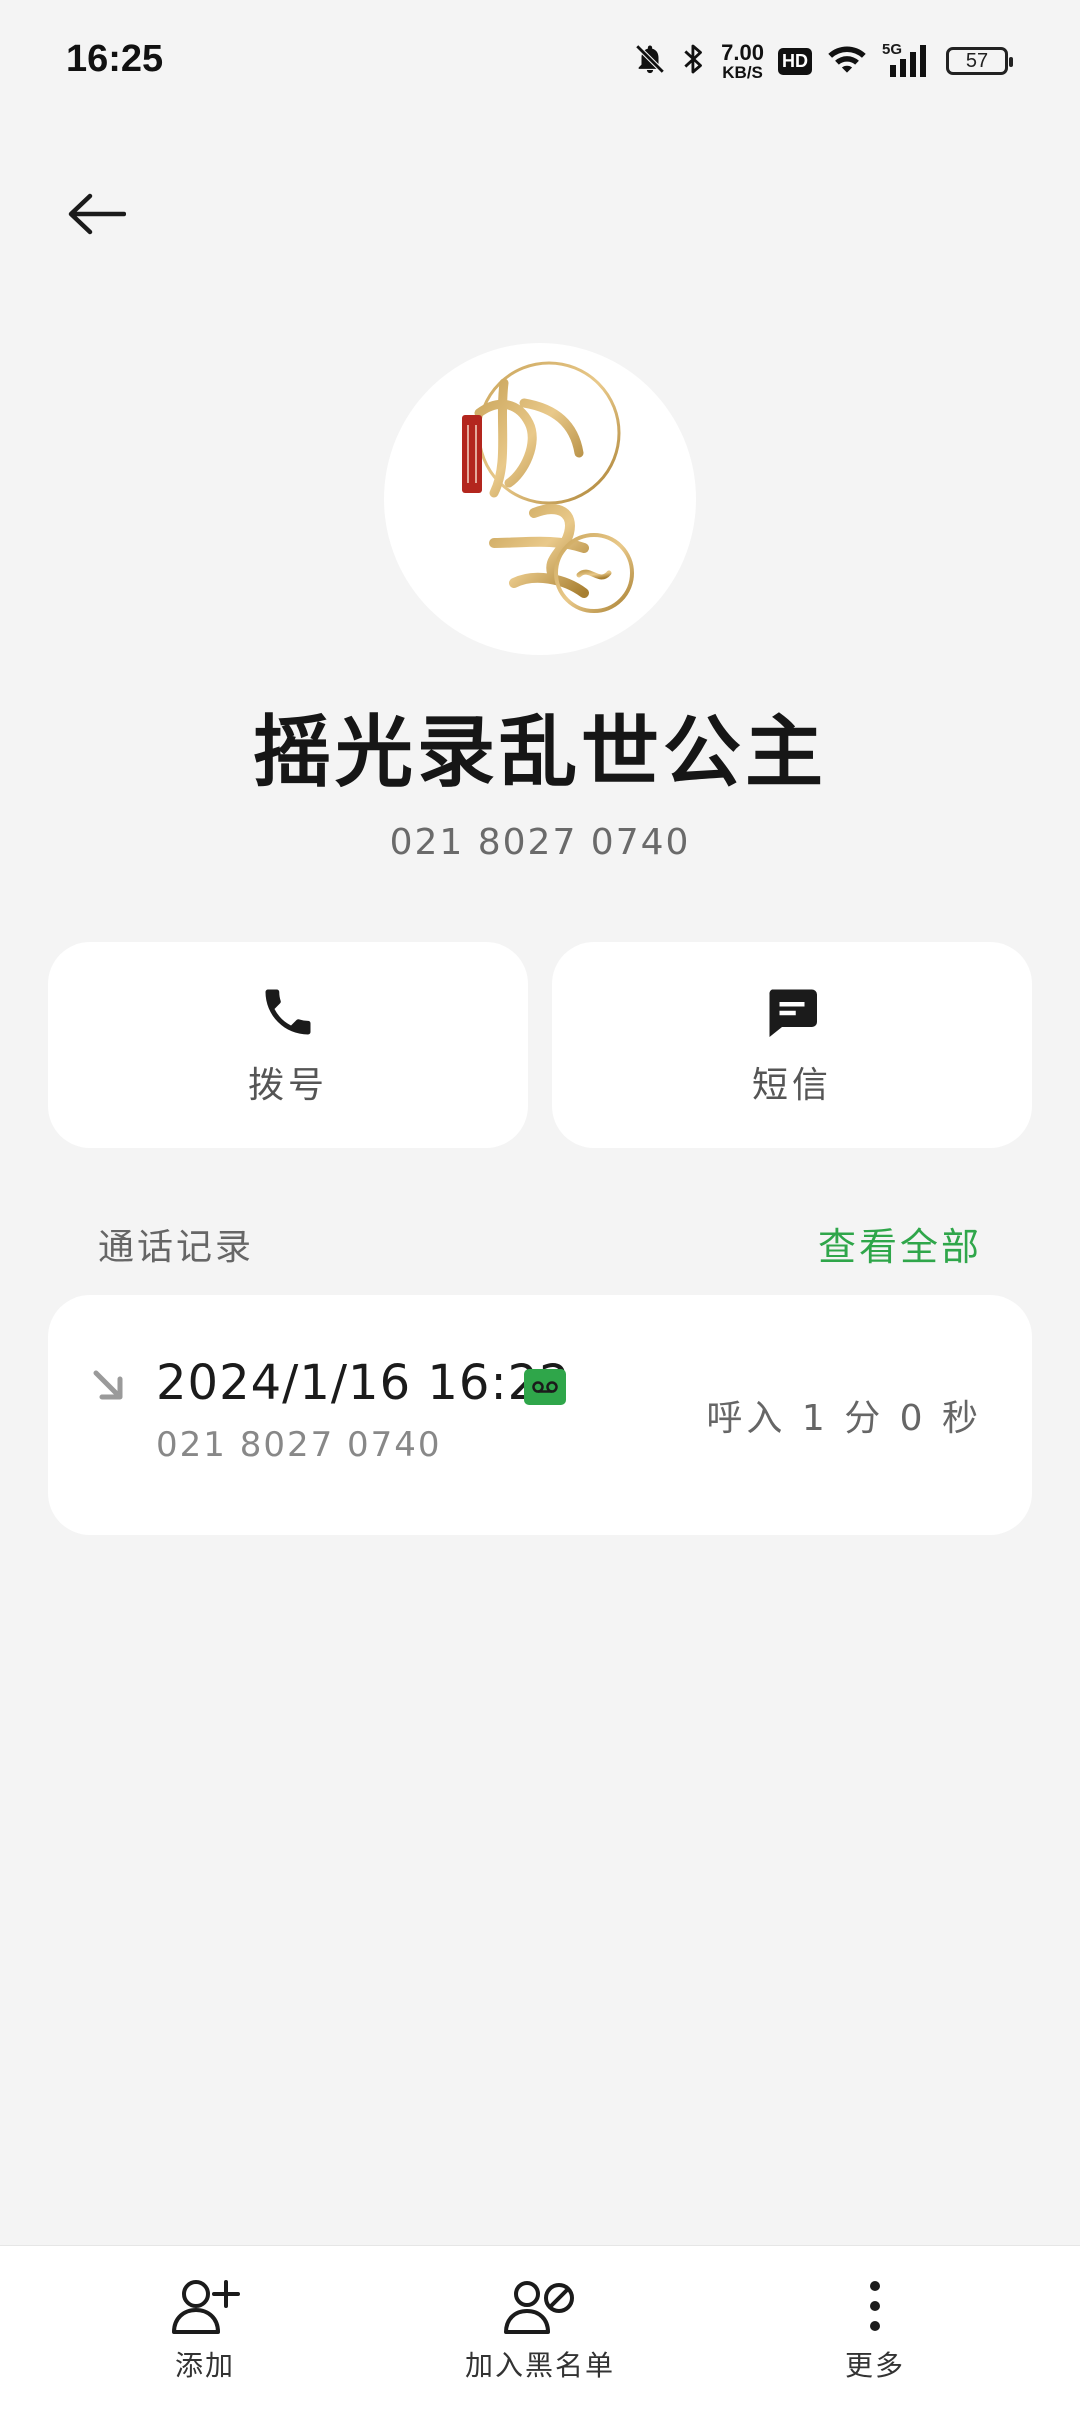 The image size is (1080, 2413). Describe the element at coordinates (204, 2365) in the screenshot. I see `add-contact-label: 添加` at that location.